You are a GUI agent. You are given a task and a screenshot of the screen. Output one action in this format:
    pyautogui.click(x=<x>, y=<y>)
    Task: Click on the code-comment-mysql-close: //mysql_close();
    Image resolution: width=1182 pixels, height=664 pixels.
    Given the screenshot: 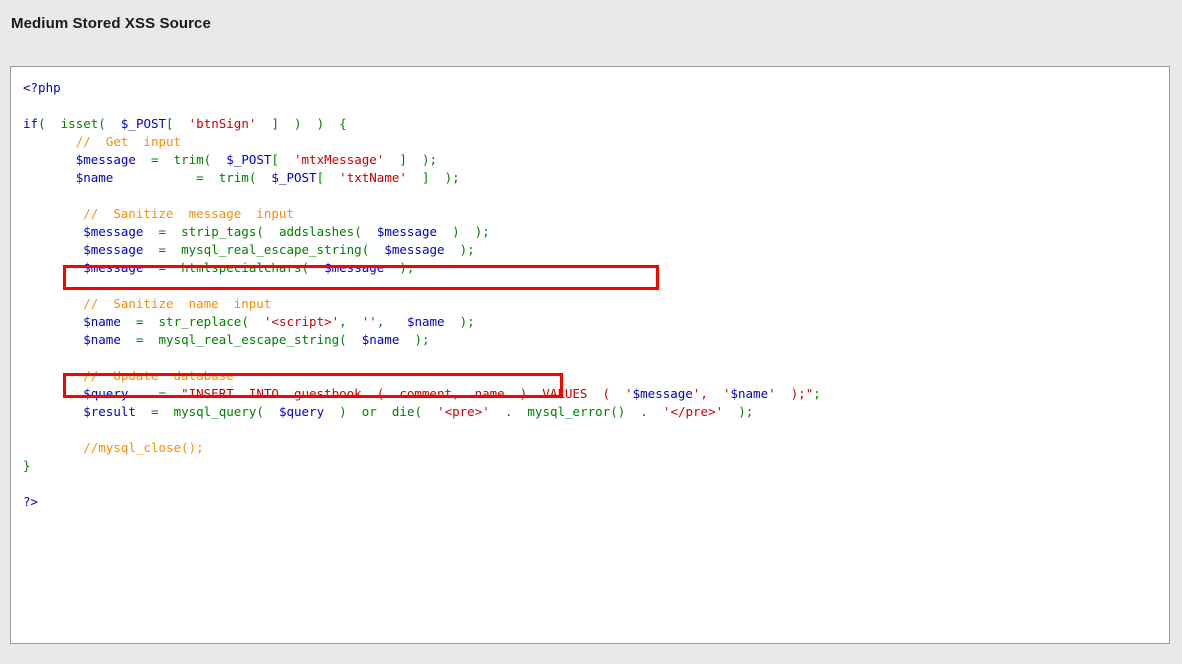 What is the action you would take?
    pyautogui.click(x=143, y=447)
    